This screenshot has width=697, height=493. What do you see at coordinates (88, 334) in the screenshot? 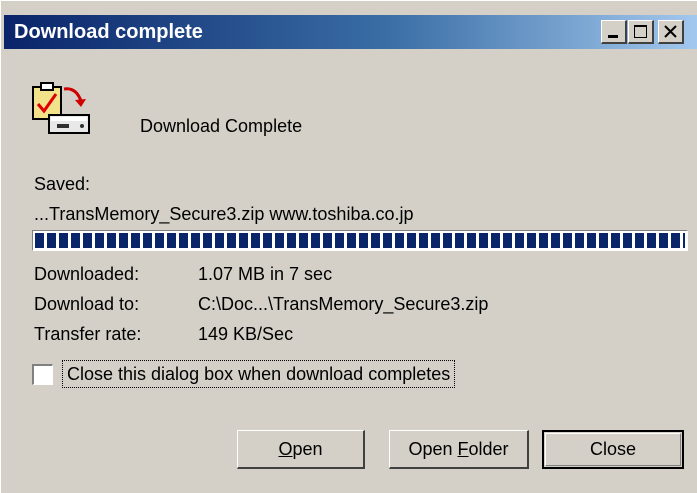
I see `transfer-rate-label: Transfer rate:` at bounding box center [88, 334].